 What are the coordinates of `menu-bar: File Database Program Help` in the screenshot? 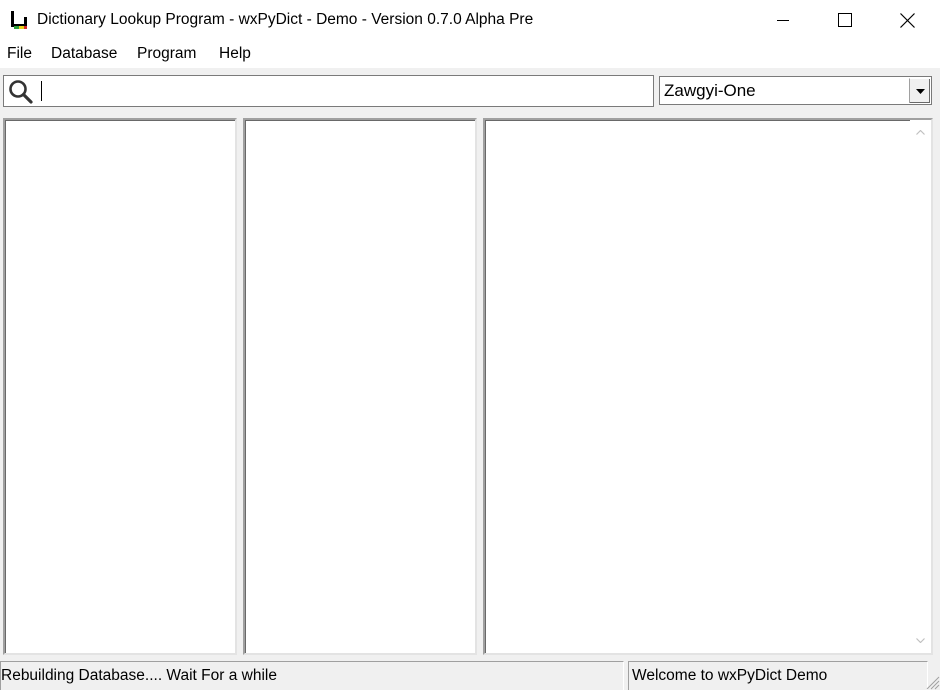 It's located at (470, 54).